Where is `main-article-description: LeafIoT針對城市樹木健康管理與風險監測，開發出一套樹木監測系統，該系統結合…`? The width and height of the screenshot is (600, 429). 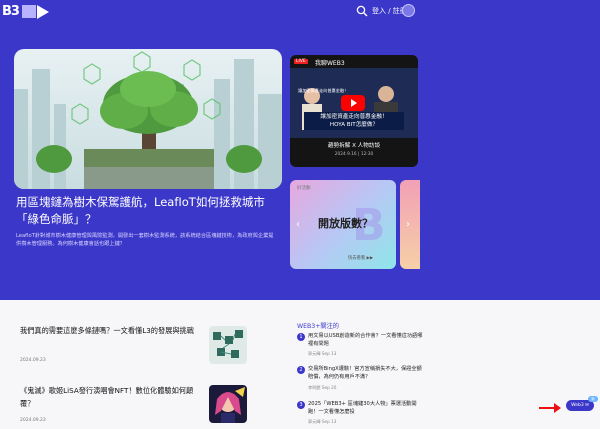
main-article-description: LeafIoT針對城市樹木健康管理與風險監測，開發出一套樹木監測系統，該系統結合… is located at coordinates (145, 240).